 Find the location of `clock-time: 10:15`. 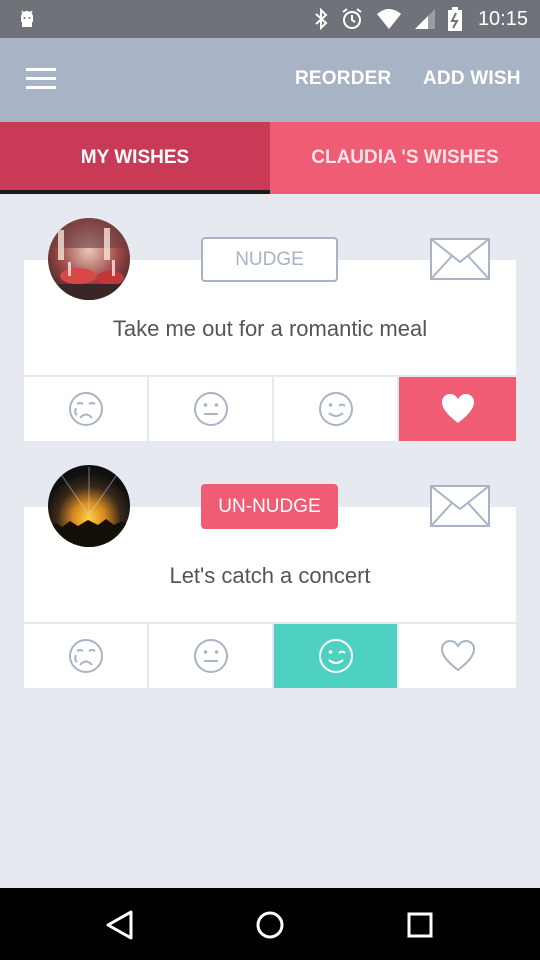

clock-time: 10:15 is located at coordinates (502, 18).